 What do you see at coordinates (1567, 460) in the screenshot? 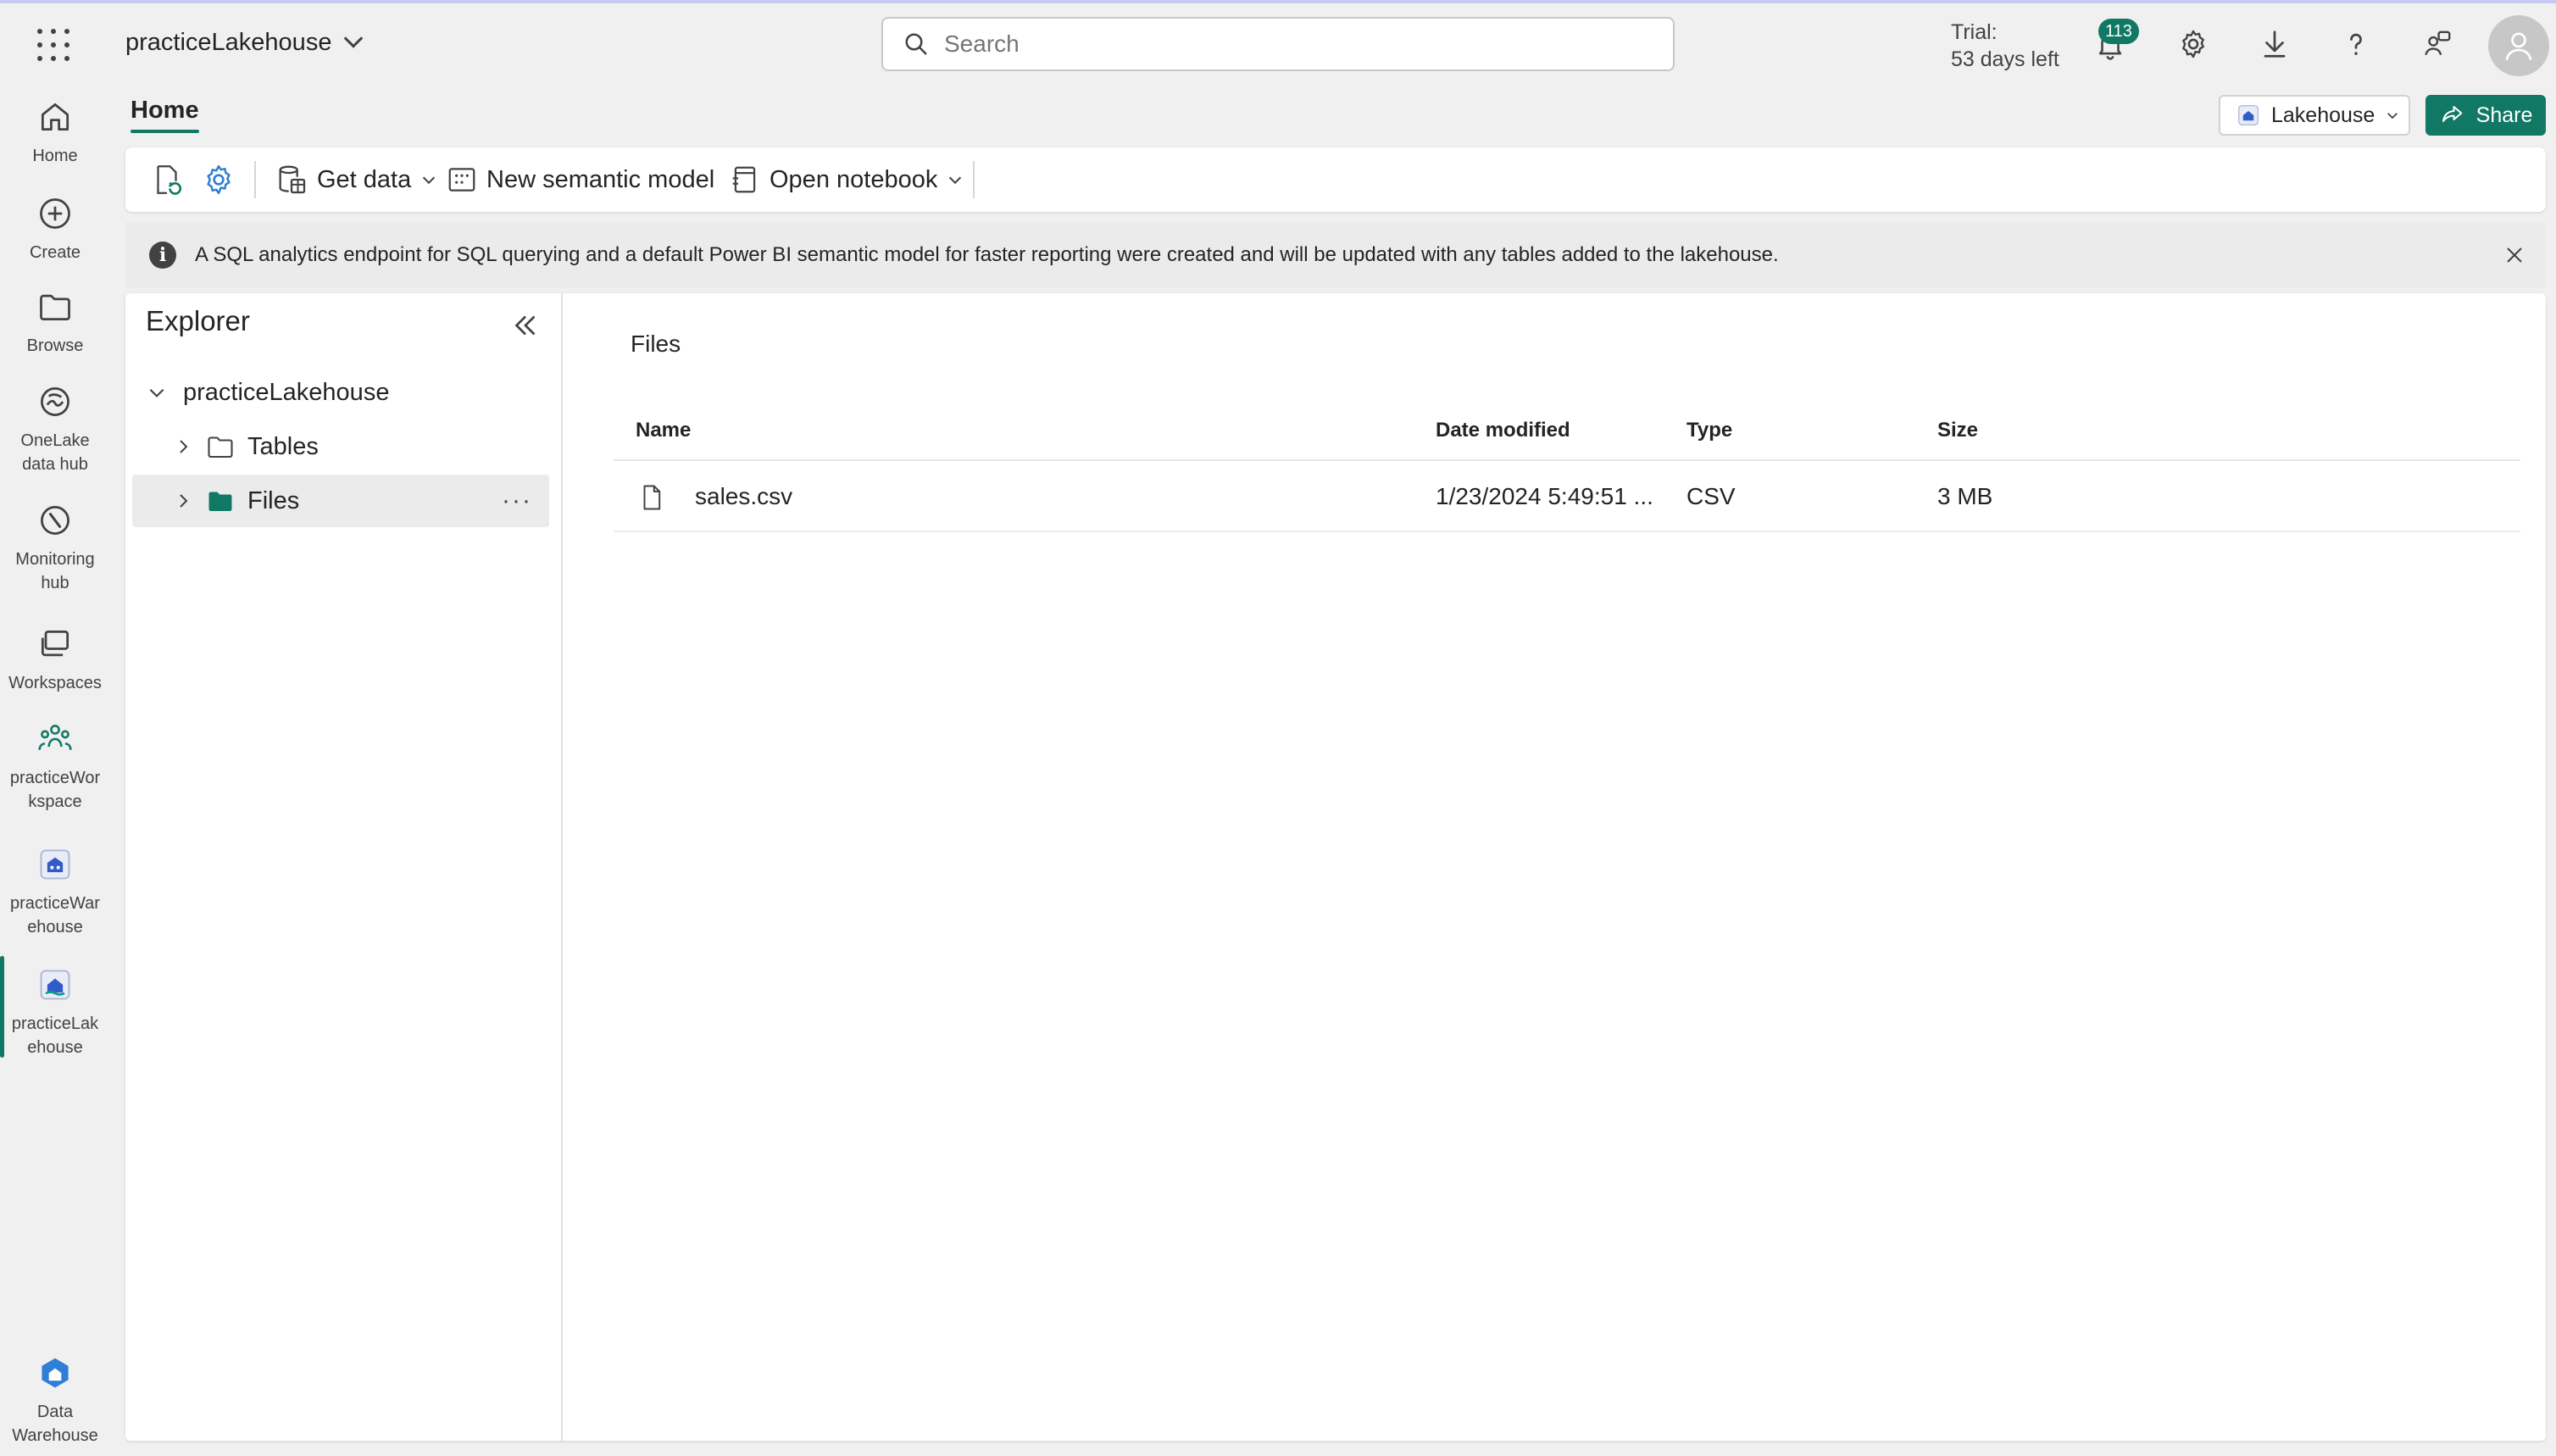
I see `header-divider` at bounding box center [1567, 460].